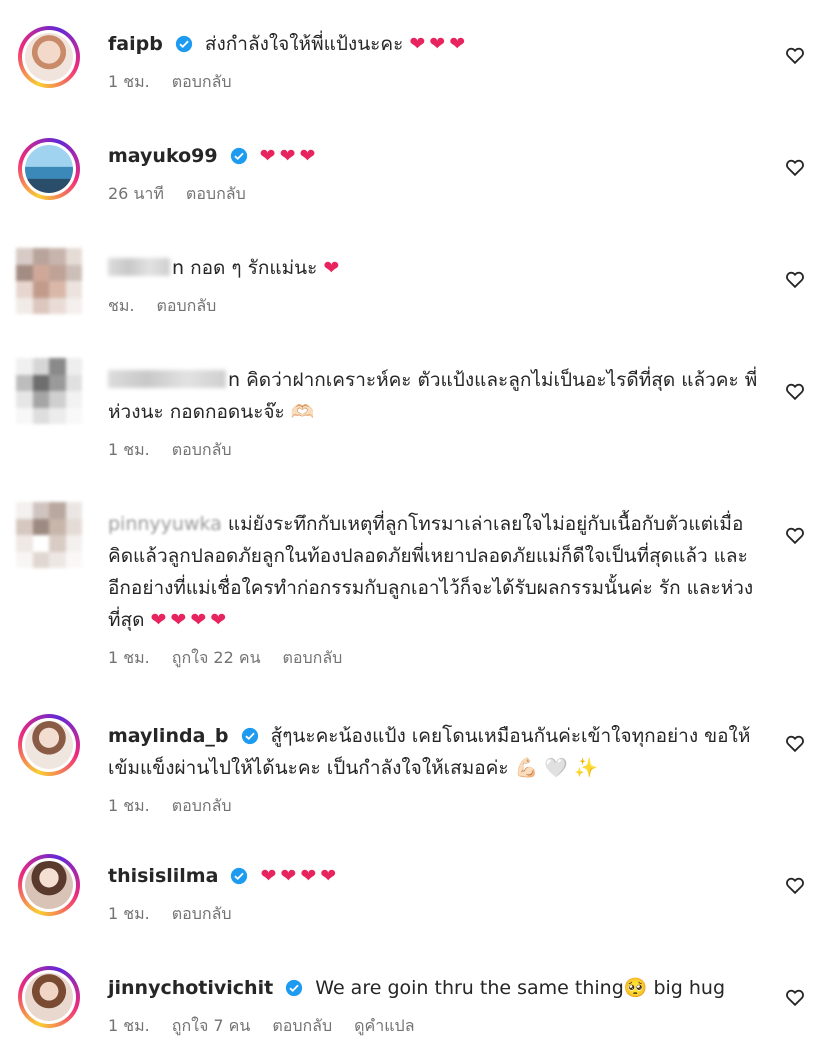  Describe the element at coordinates (211, 1026) in the screenshot. I see `likes-count: ถูกใจ 7 คน` at that location.